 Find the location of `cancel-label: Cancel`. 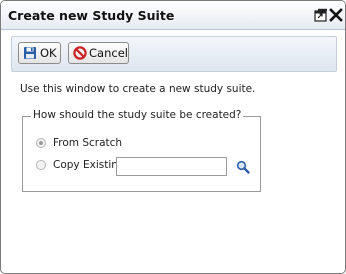

cancel-label: Cancel is located at coordinates (108, 53).